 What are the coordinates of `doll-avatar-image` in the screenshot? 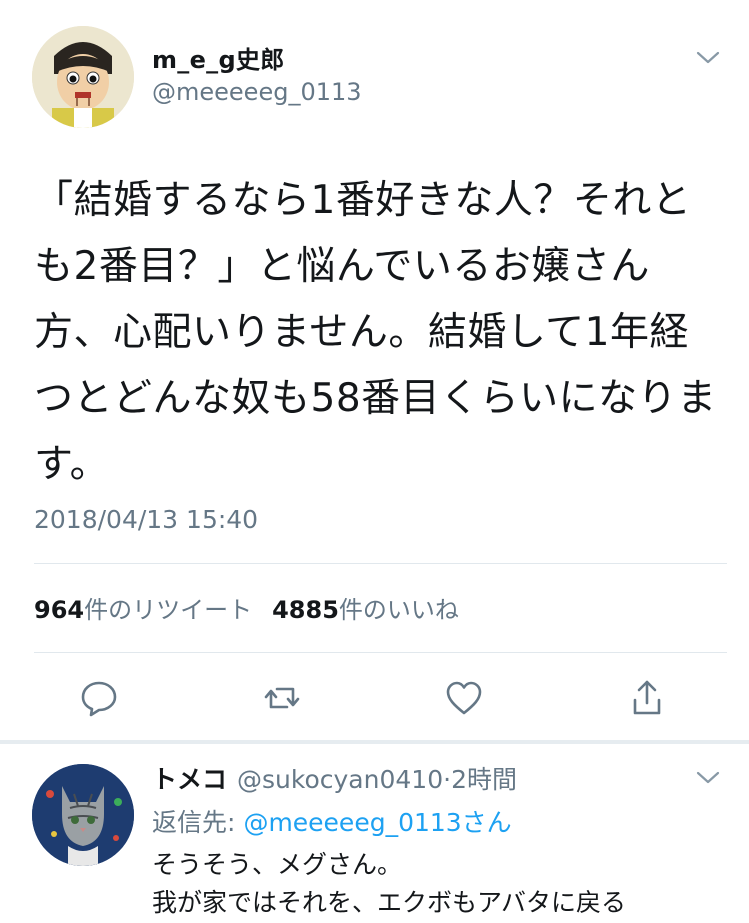 It's located at (83, 77).